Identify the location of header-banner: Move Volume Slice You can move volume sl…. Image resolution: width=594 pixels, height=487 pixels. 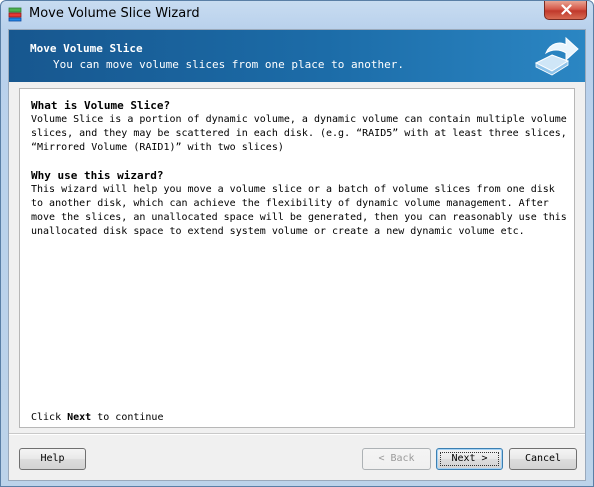
(297, 56).